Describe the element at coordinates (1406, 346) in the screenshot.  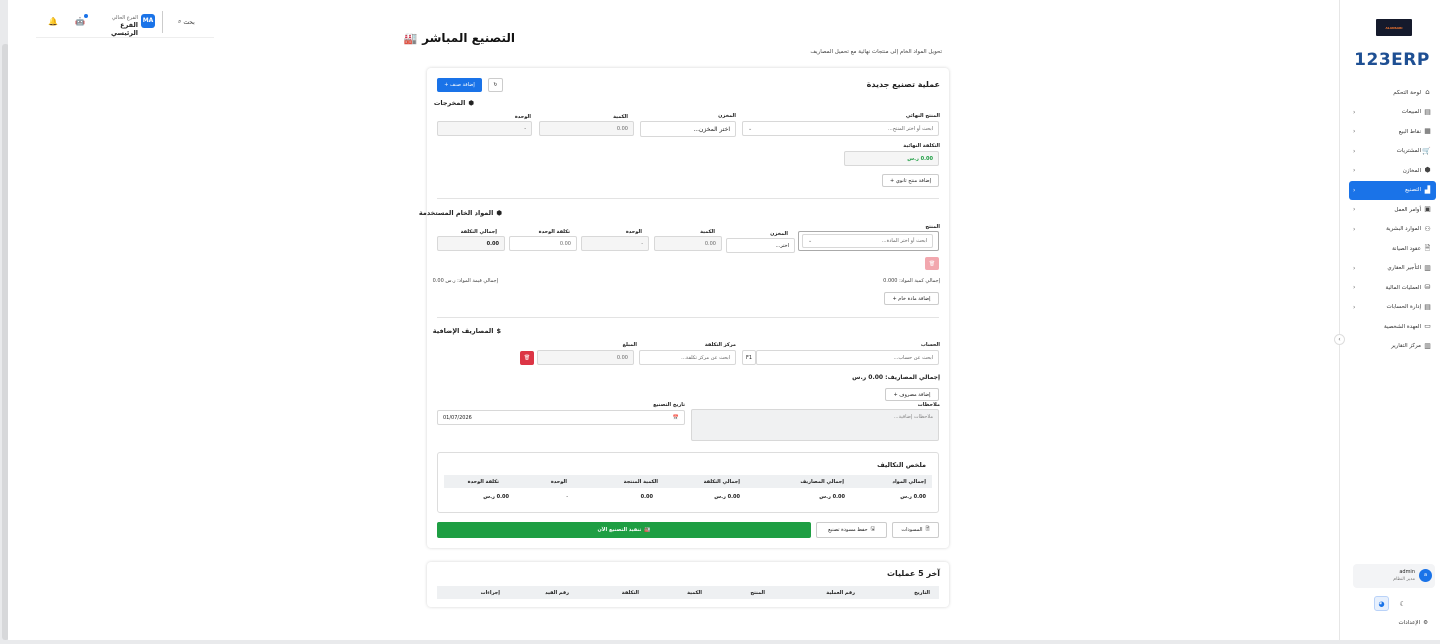
I see `sidebar-item-label: مركز التقارير` at that location.